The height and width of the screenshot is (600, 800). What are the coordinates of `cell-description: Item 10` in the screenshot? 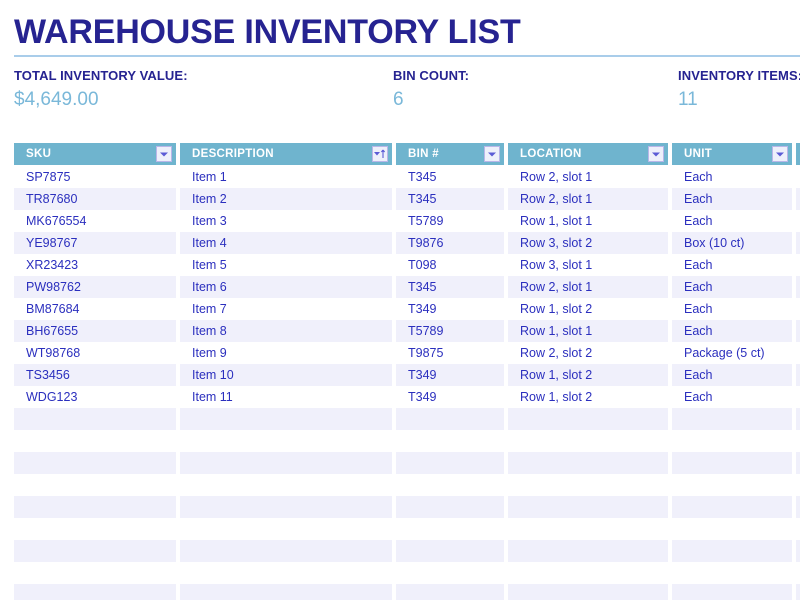 It's located at (286, 375).